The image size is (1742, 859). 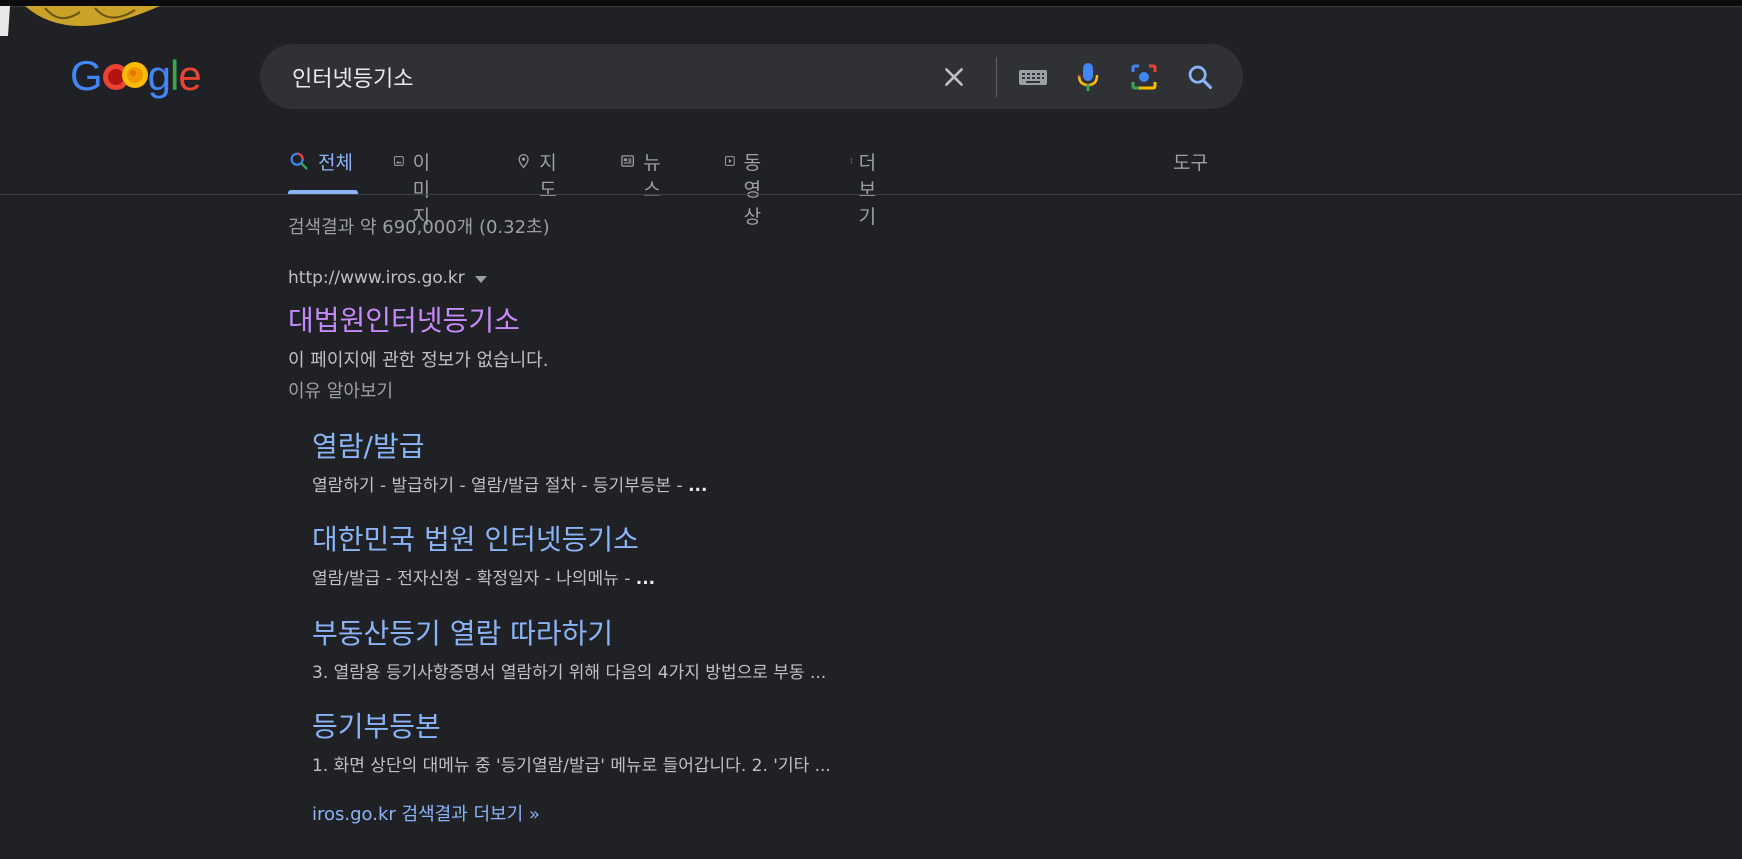 What do you see at coordinates (954, 77) in the screenshot?
I see `close-icon` at bounding box center [954, 77].